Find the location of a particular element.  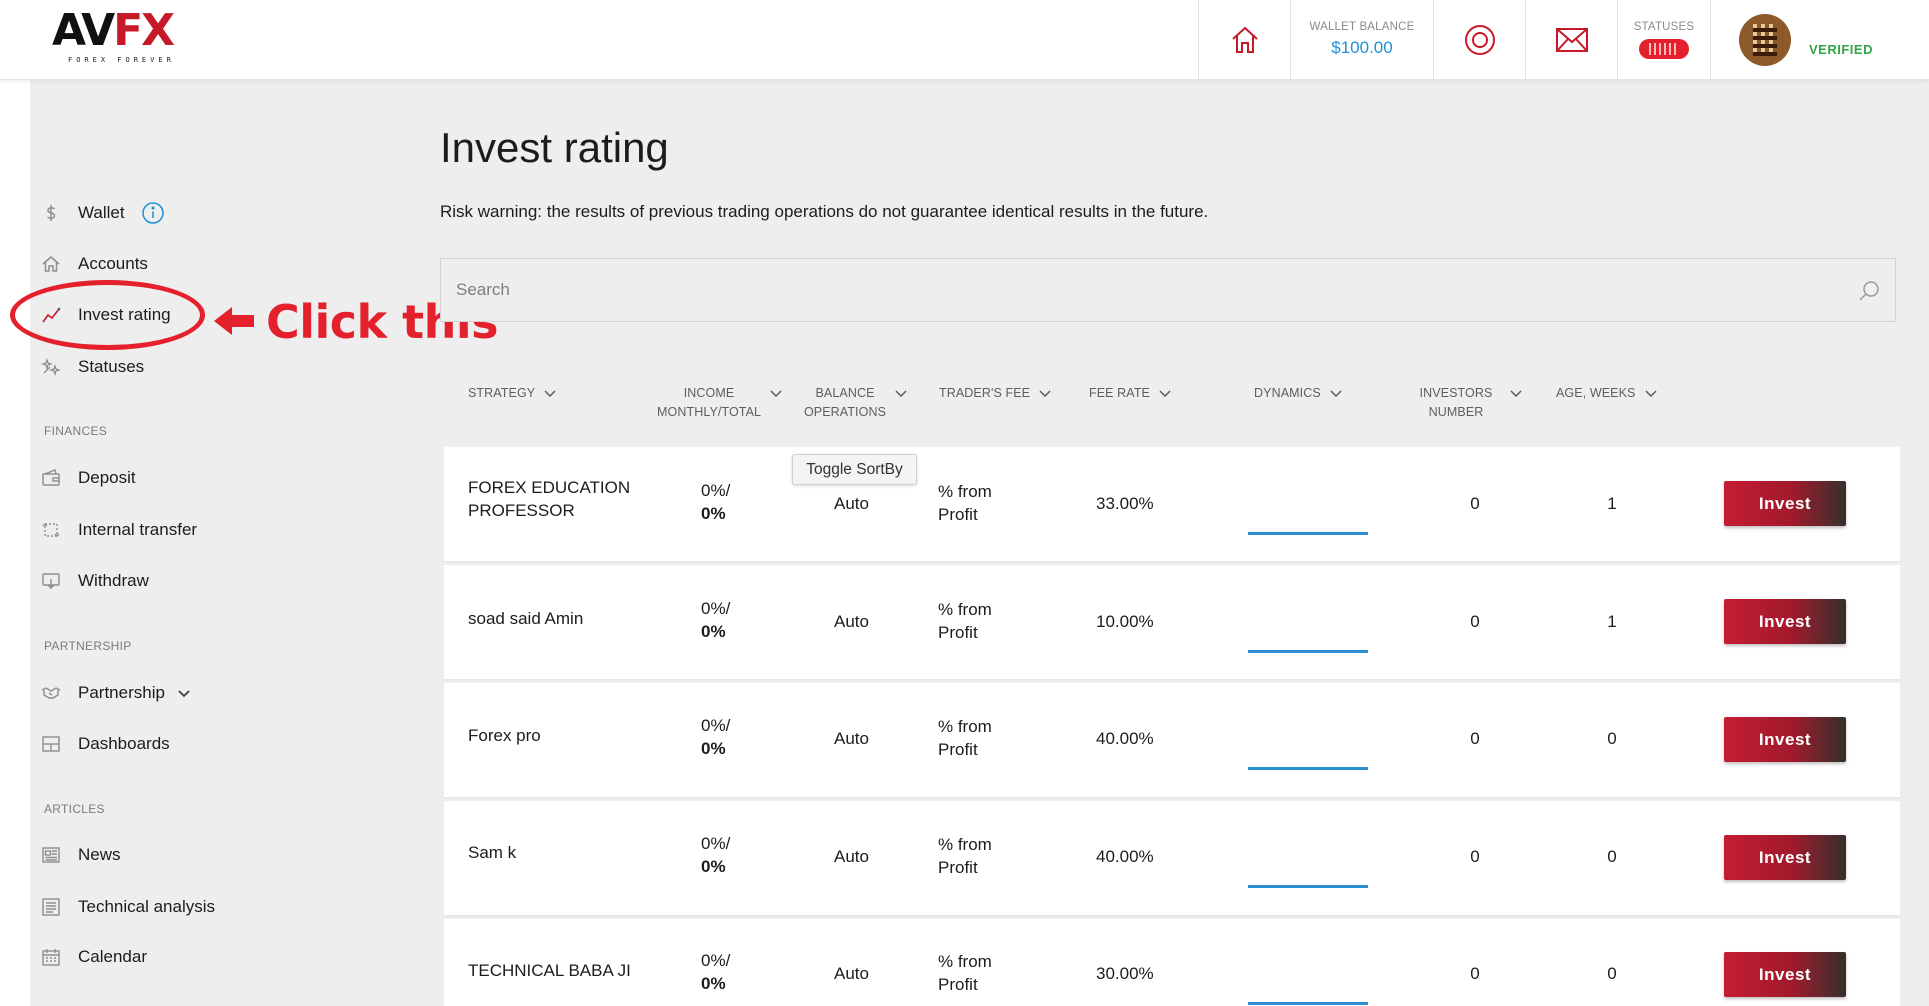

col-header-balance: BALANCE OPERATIONS is located at coordinates (854, 403).